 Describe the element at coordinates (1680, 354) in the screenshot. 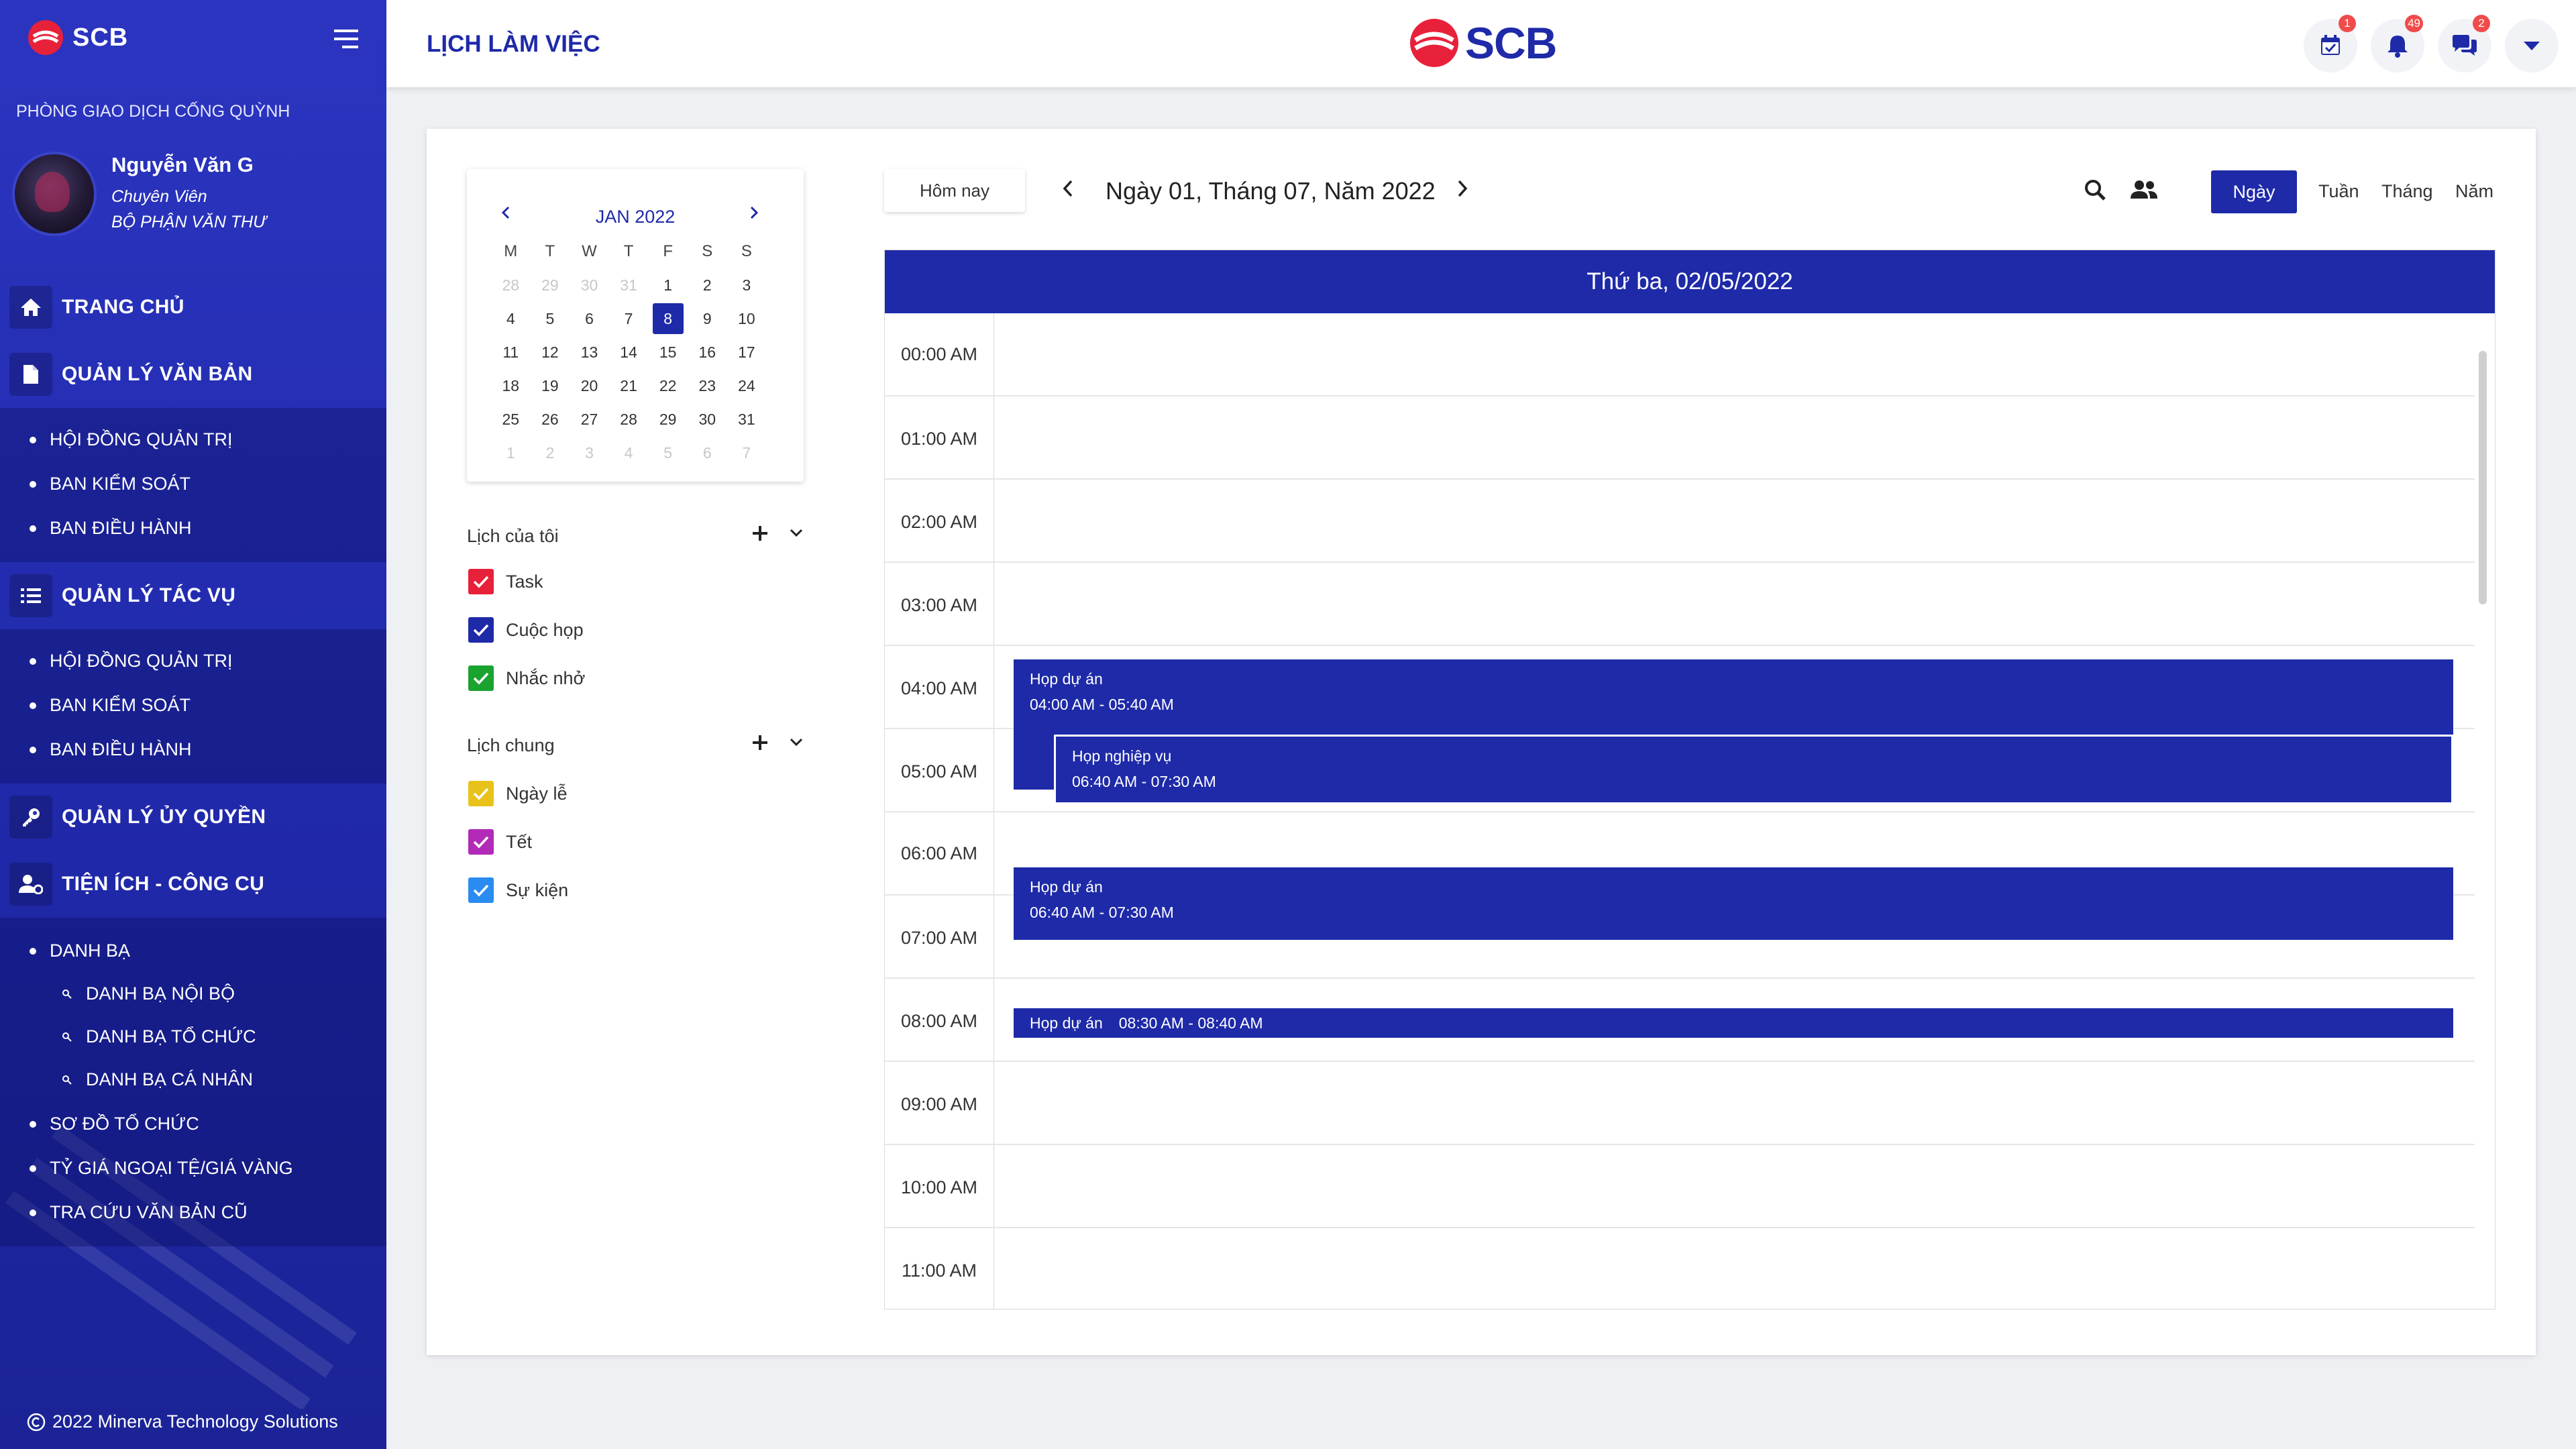

I see `hour-row: 00:00 AM` at that location.